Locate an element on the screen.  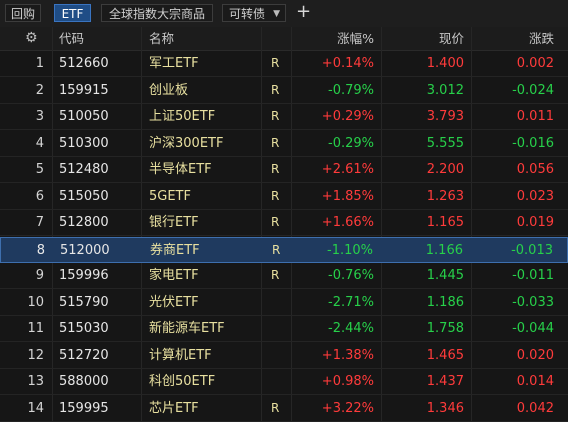
tab-global-indices-commodities: 全球指数大宗商品 is located at coordinates (157, 13).